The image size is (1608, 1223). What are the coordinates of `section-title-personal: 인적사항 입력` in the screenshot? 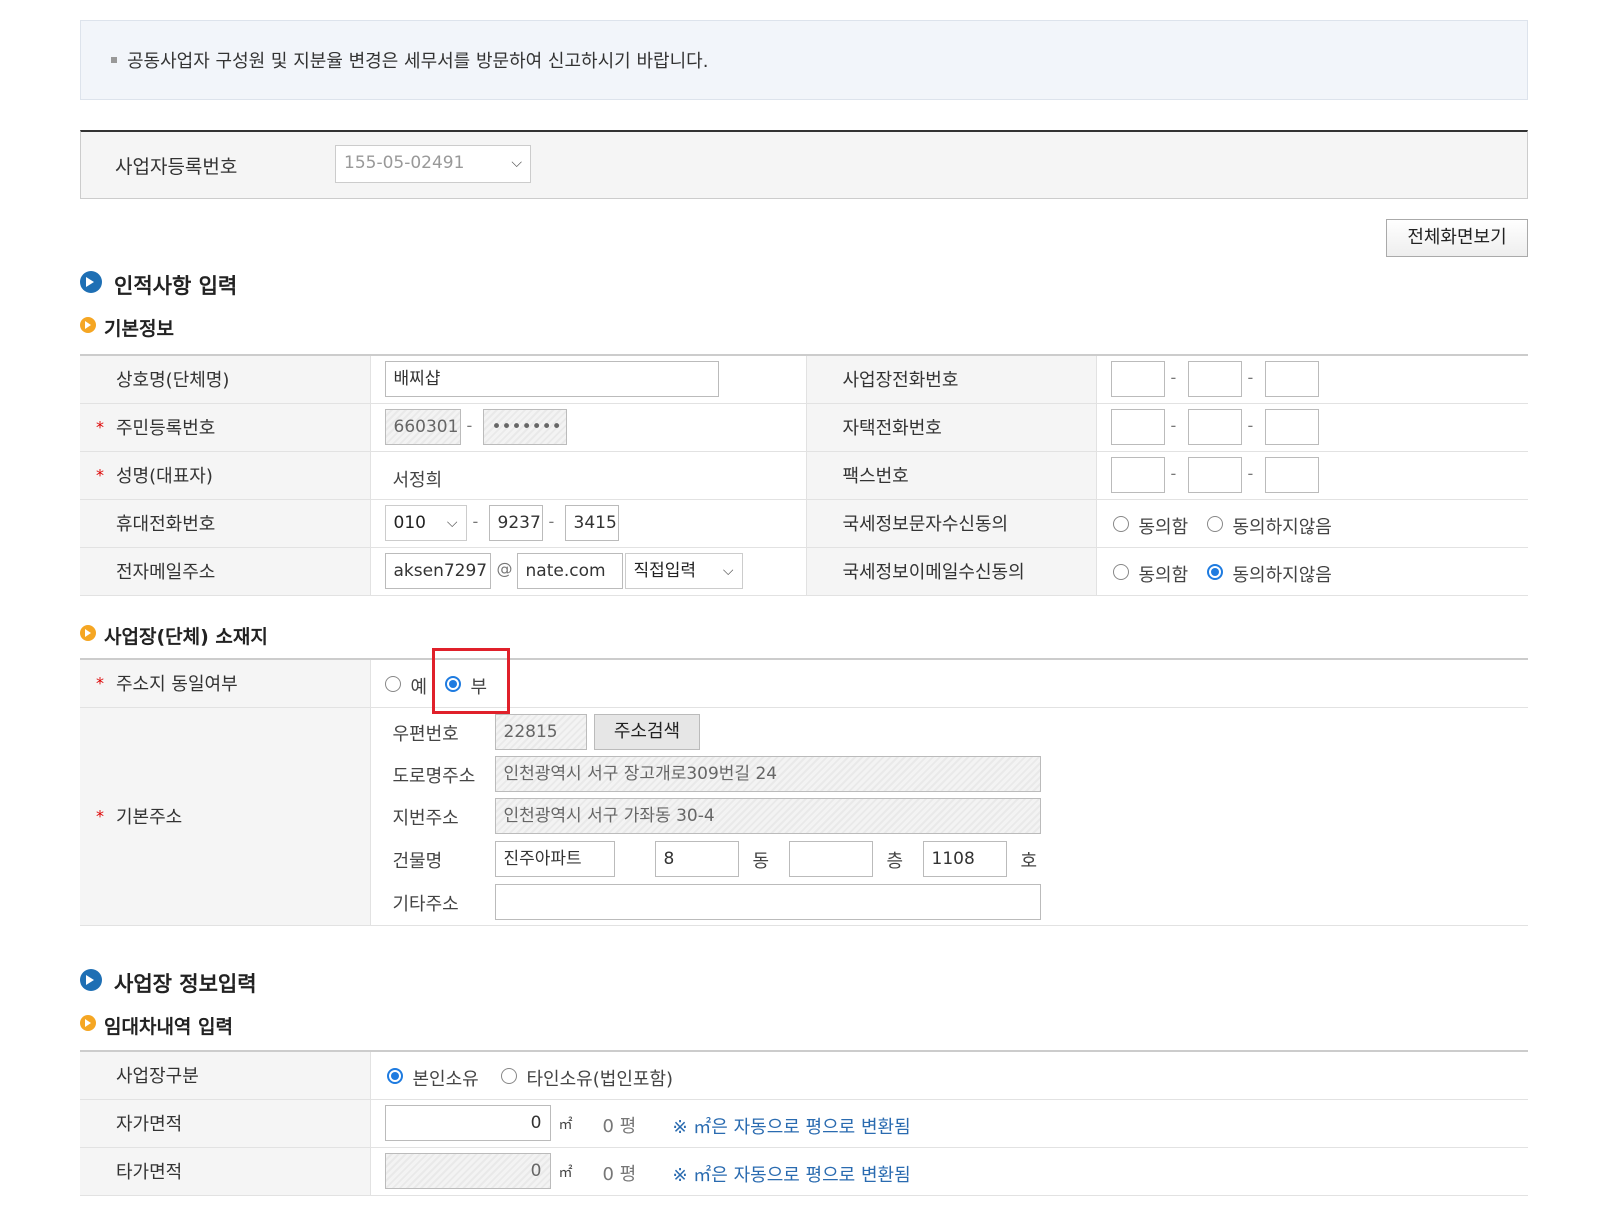 It's located at (159, 285).